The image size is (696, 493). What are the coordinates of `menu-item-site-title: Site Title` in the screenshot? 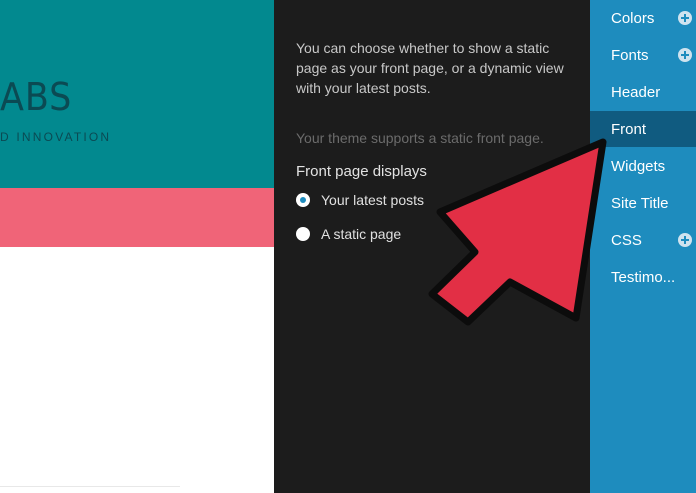 It's located at (643, 203).